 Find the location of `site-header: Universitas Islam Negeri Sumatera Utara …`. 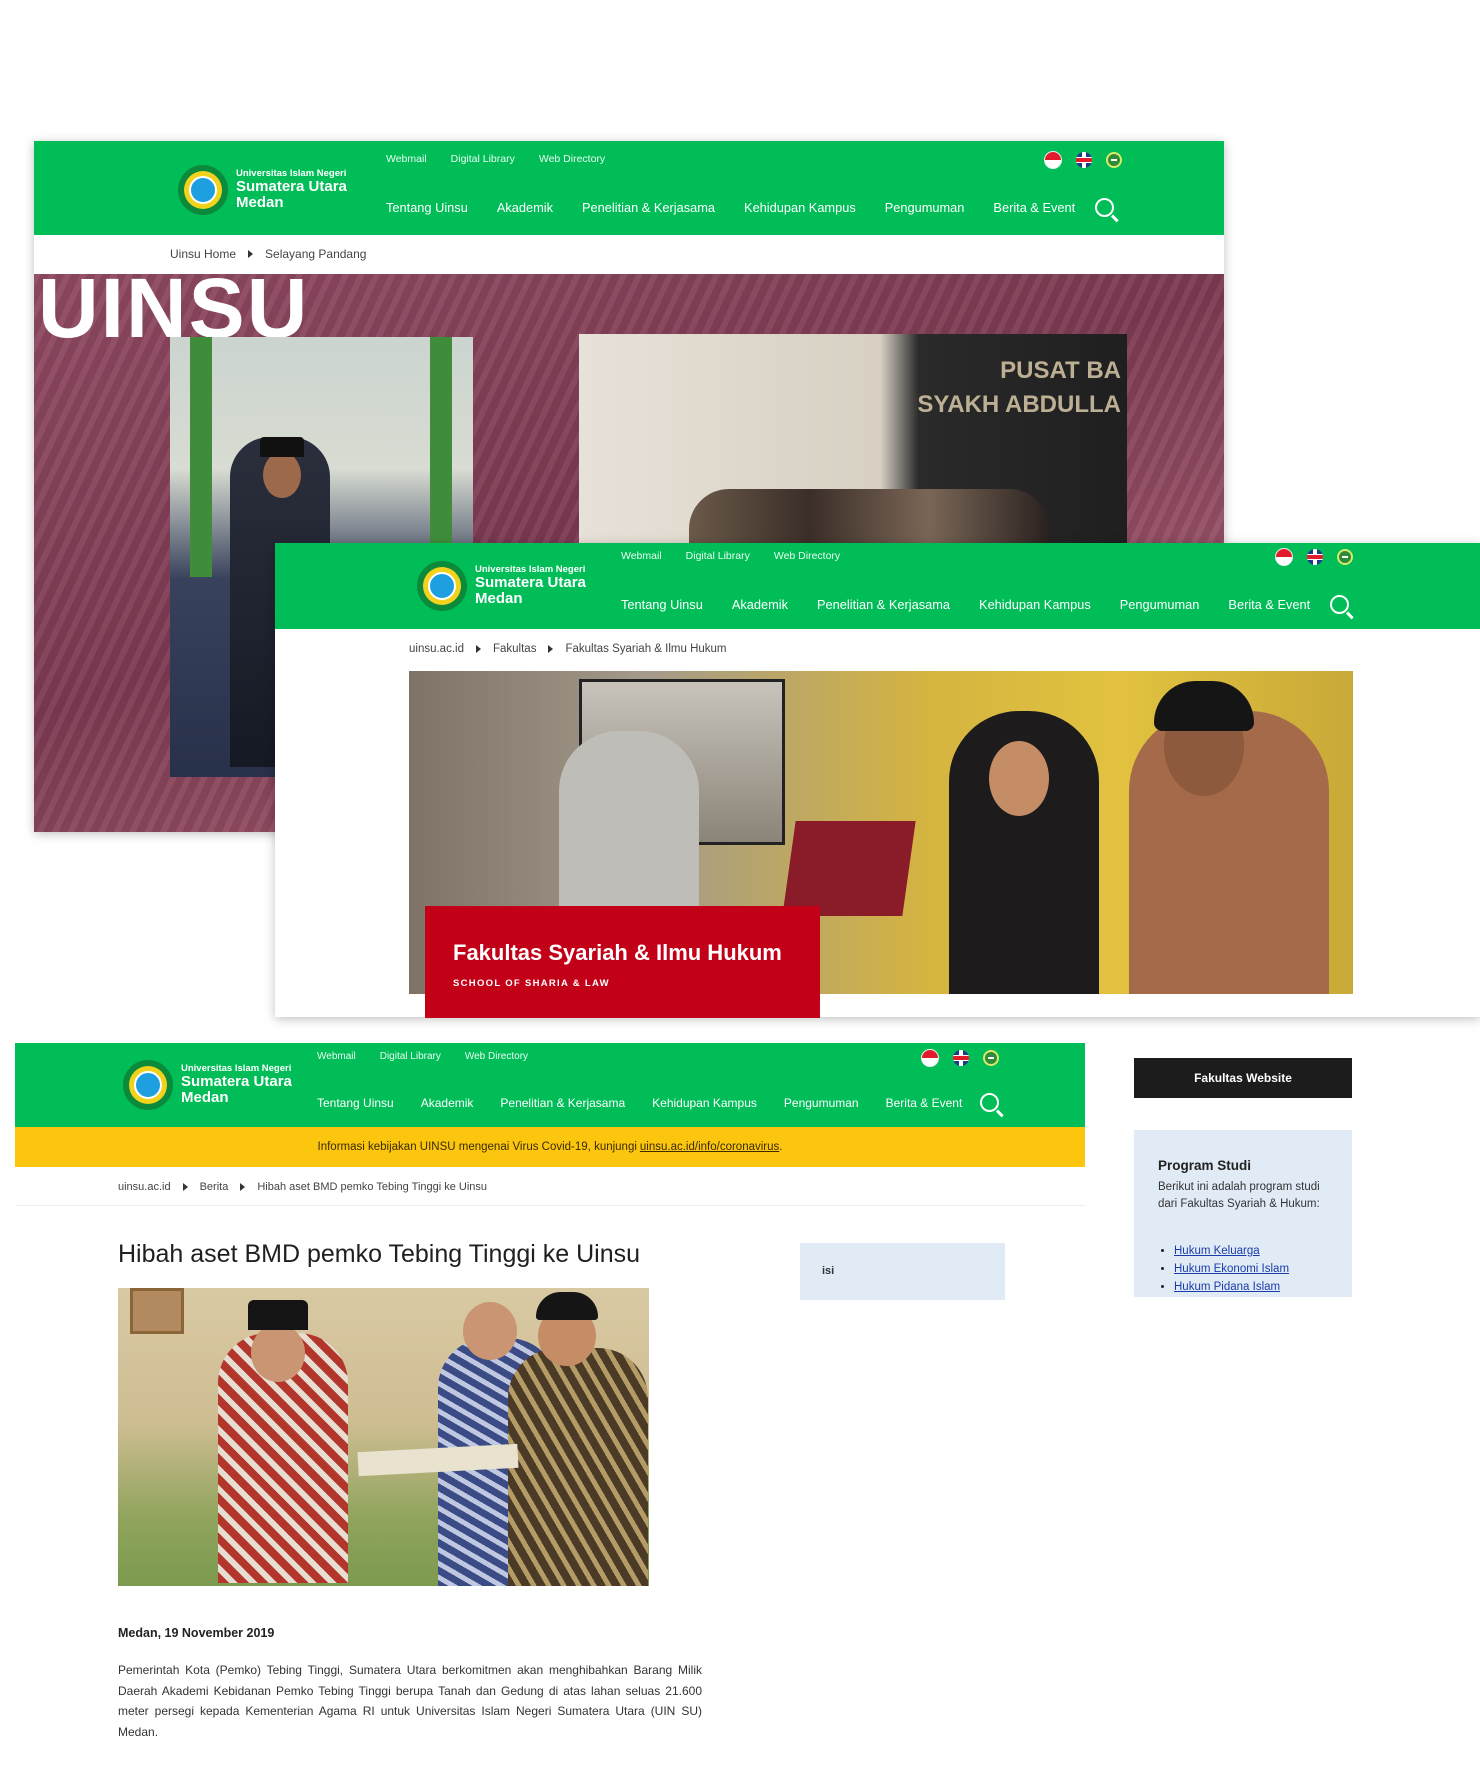

site-header: Universitas Islam Negeri Sumatera Utara … is located at coordinates (629, 188).